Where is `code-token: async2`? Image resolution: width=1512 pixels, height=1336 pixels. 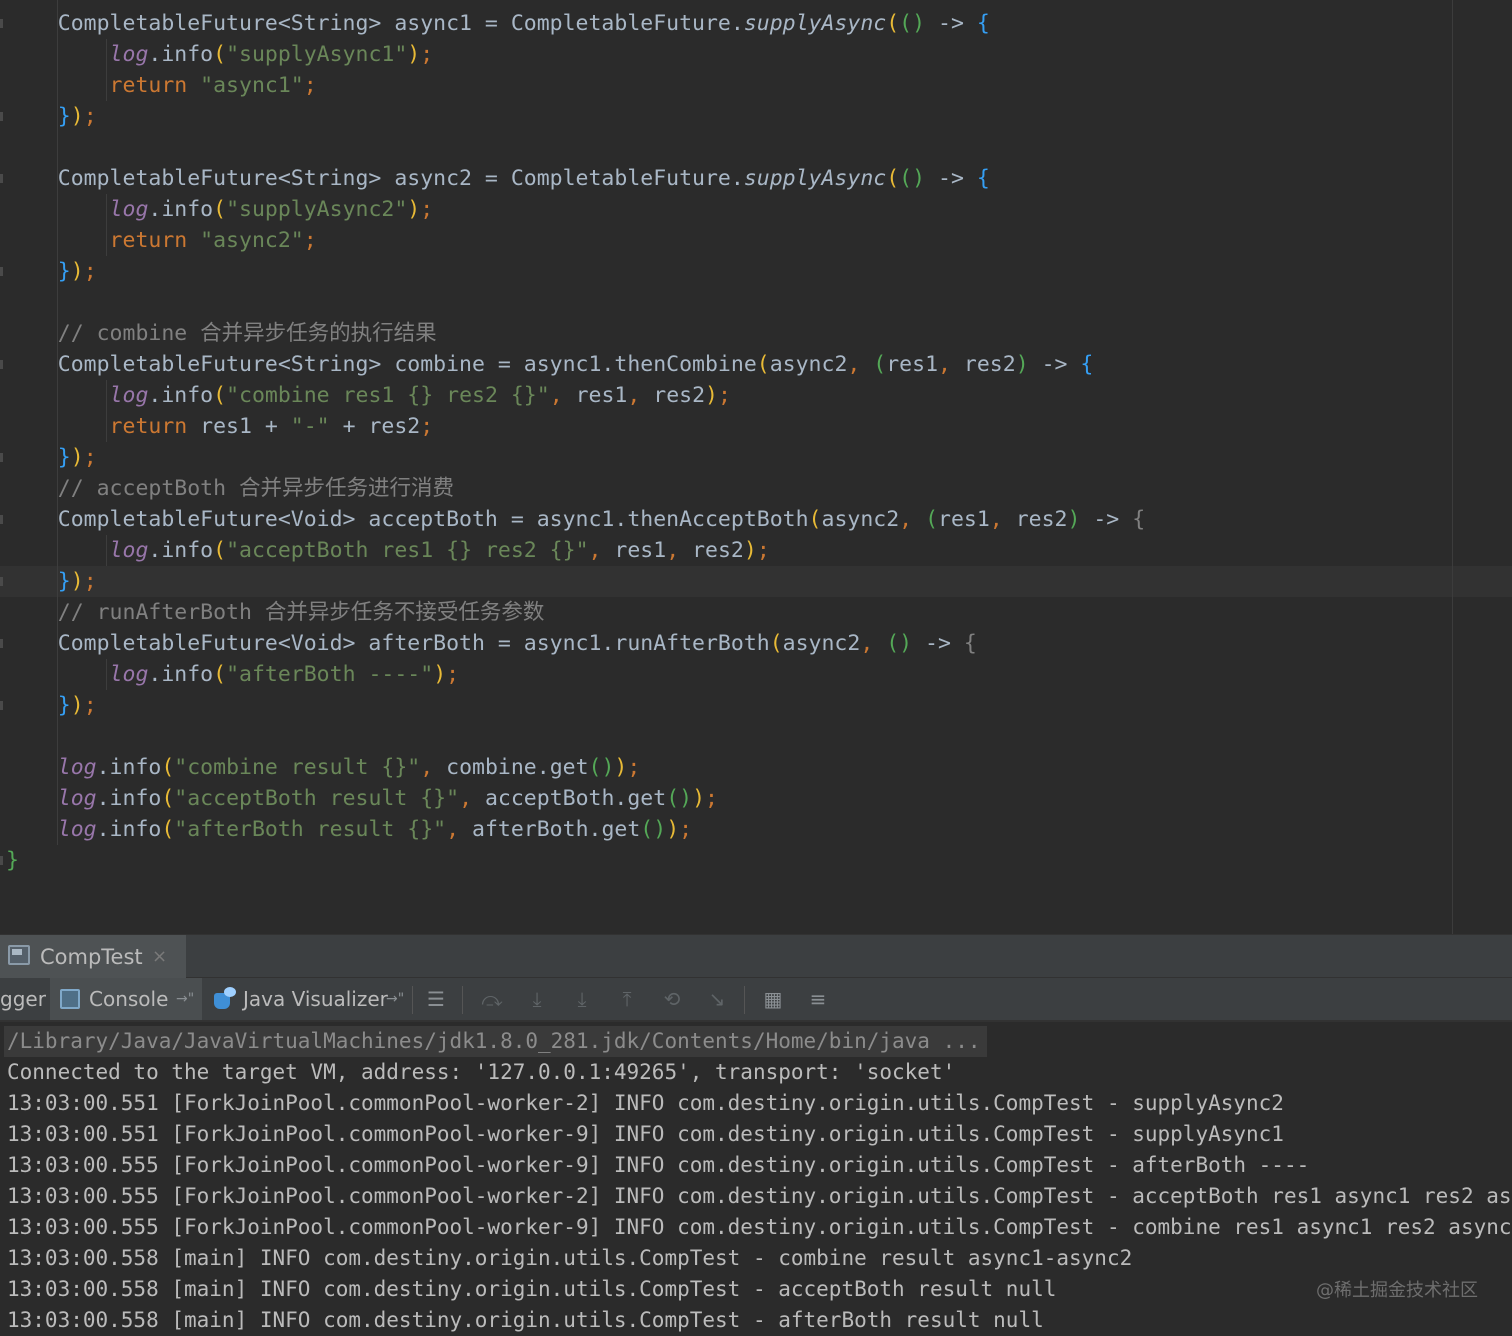
code-token: async2 is located at coordinates (808, 364).